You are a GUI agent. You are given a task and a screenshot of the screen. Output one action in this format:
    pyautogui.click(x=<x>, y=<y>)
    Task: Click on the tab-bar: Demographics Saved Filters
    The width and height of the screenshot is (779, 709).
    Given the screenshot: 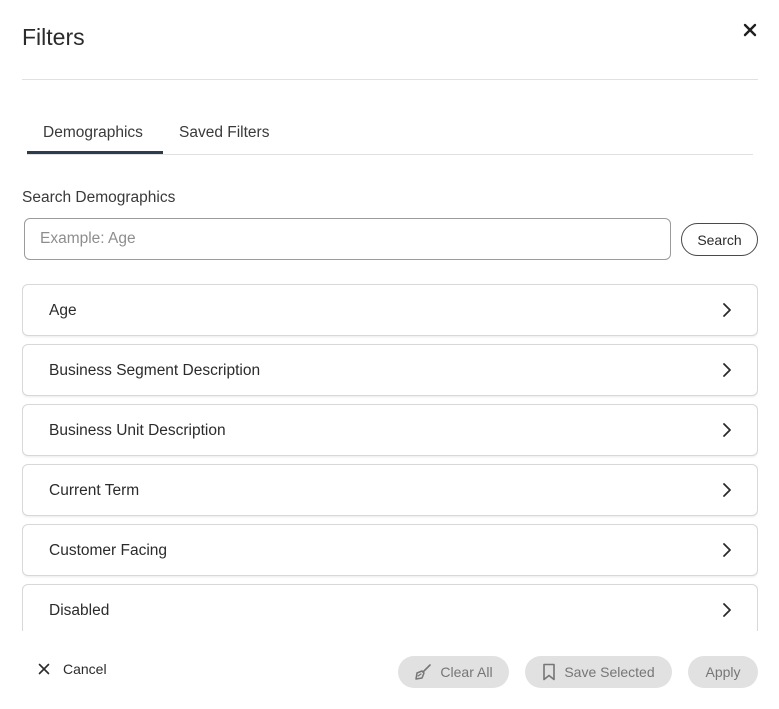 What is the action you would take?
    pyautogui.click(x=390, y=134)
    